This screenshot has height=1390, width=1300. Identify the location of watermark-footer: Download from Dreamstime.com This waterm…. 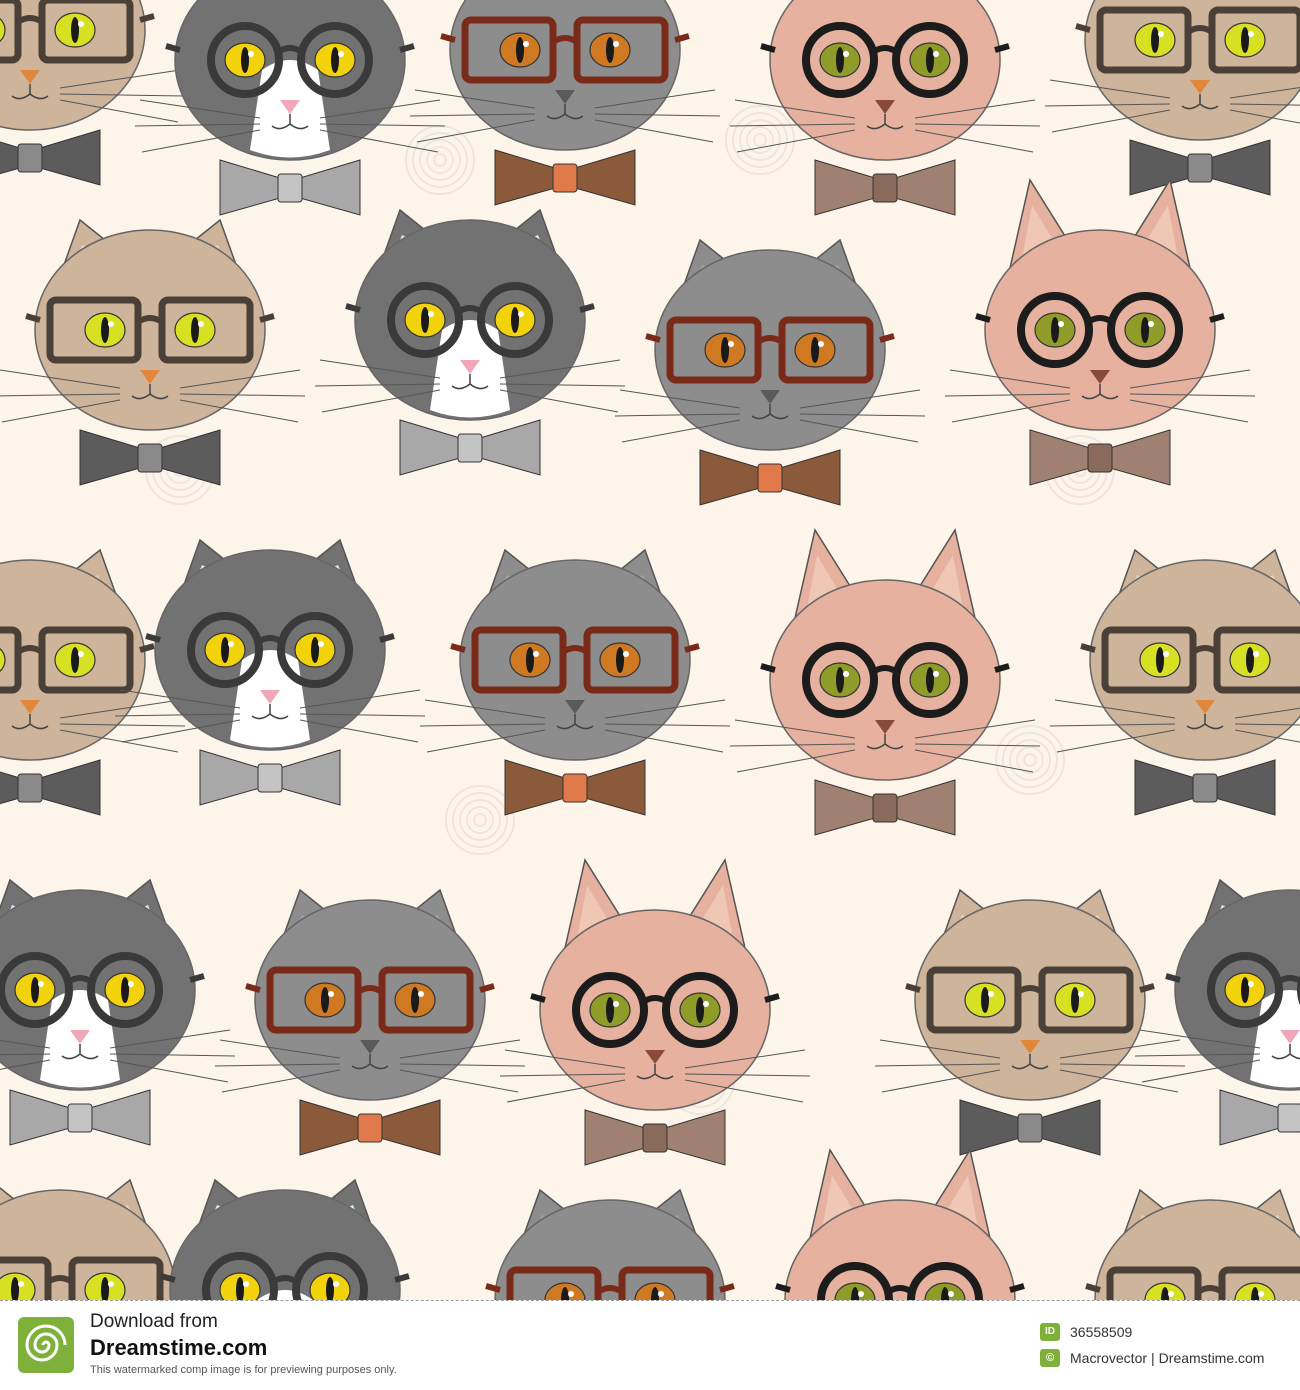
(650, 1345).